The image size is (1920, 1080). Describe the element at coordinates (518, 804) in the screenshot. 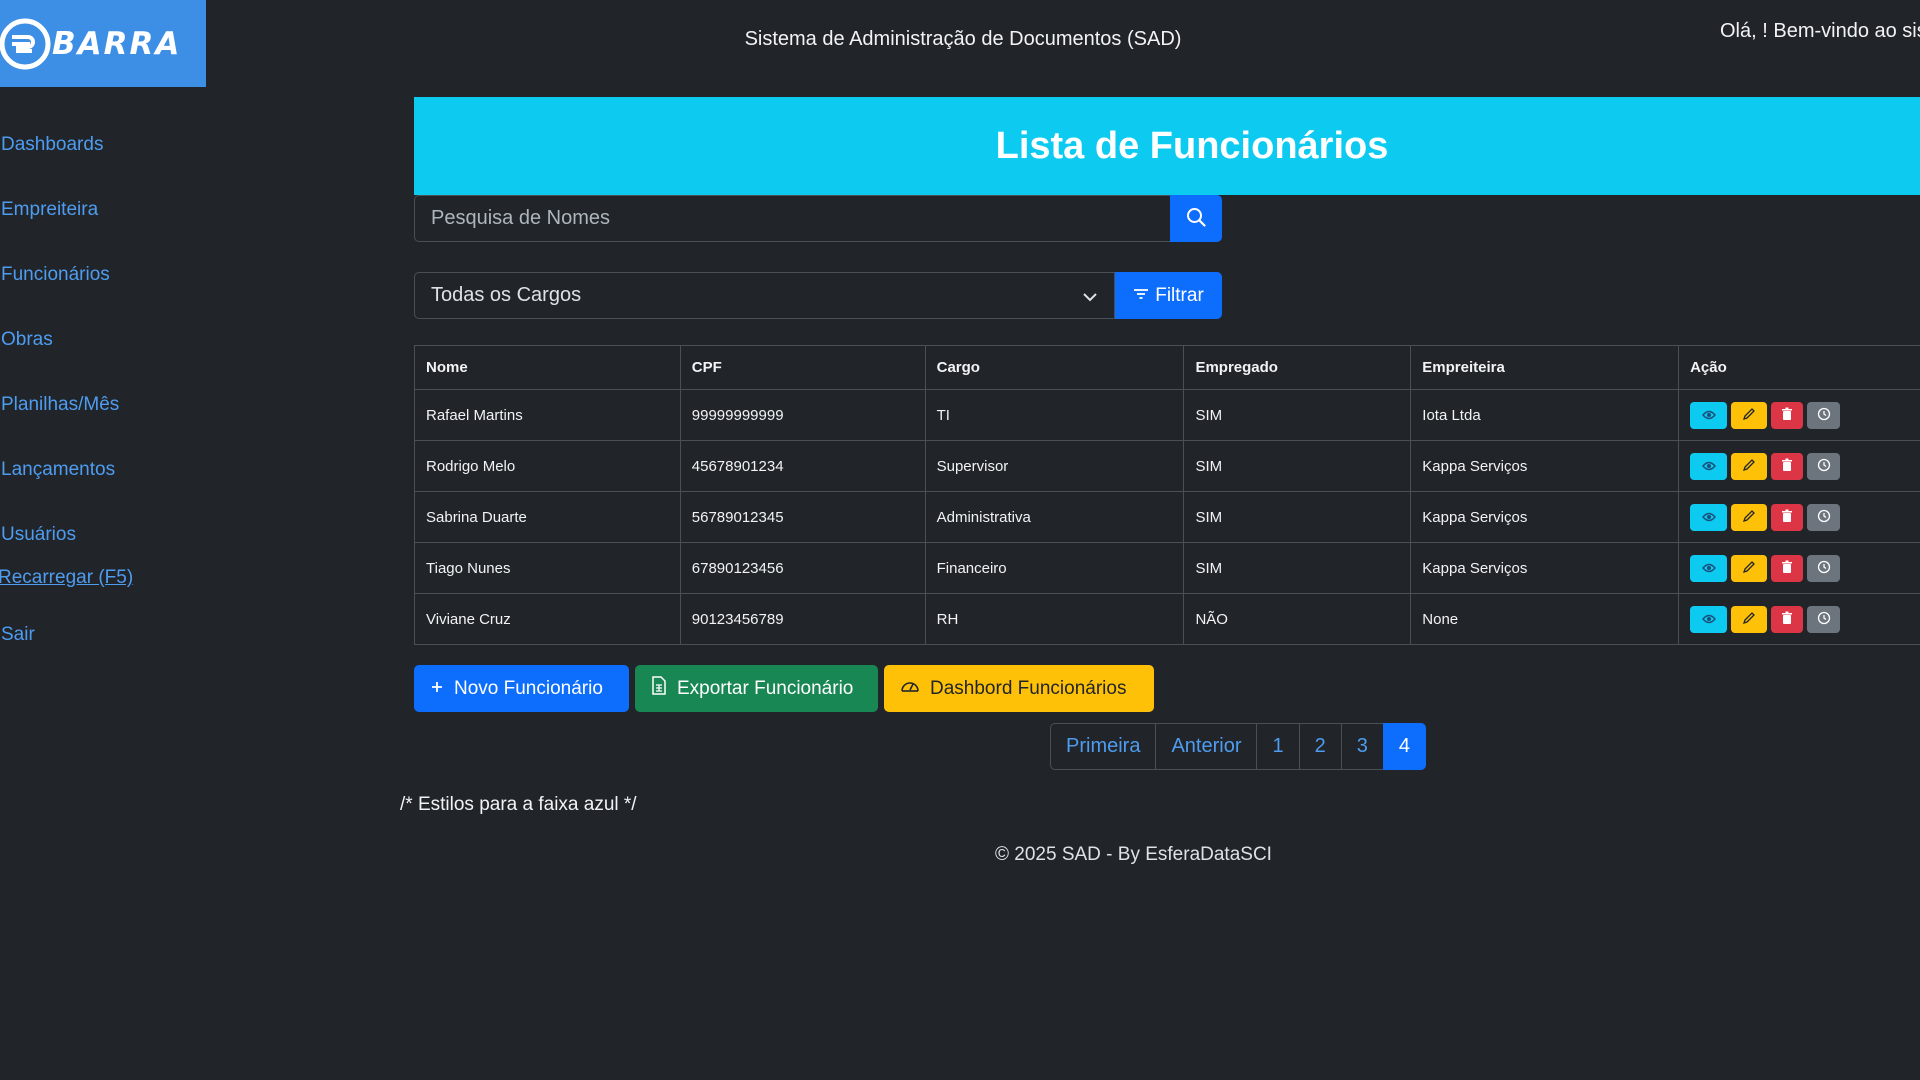

I see `stray-css-comment: /* Estilos para a faixa azul */` at that location.